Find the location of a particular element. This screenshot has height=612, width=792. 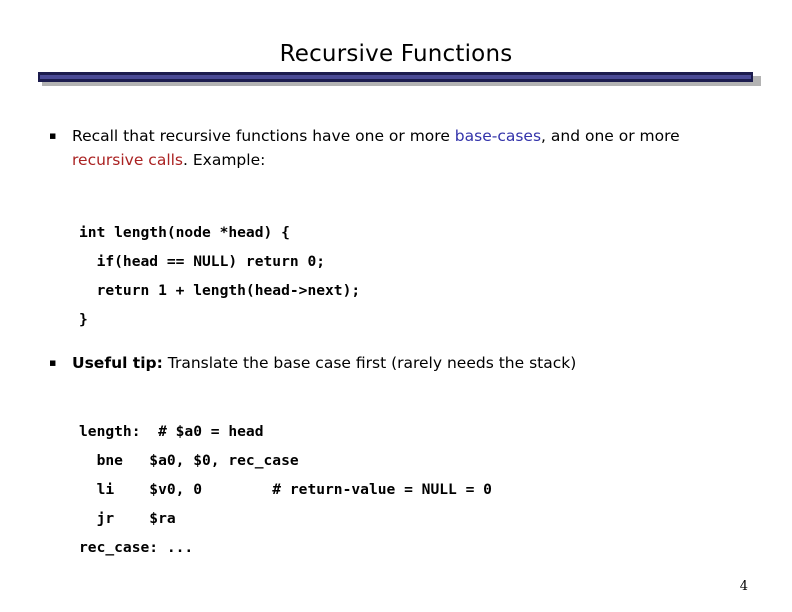

bullet-1-seg-recursive-calls: recursive calls is located at coordinates (128, 160).